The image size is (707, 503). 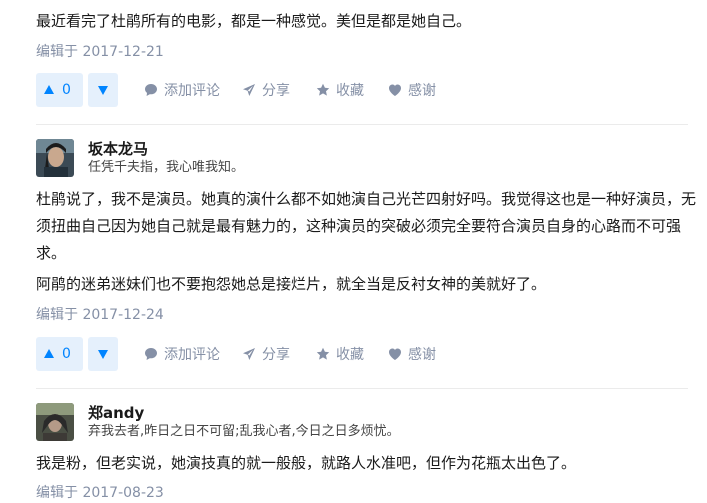 What do you see at coordinates (116, 413) in the screenshot?
I see `author-name: 郑andy` at bounding box center [116, 413].